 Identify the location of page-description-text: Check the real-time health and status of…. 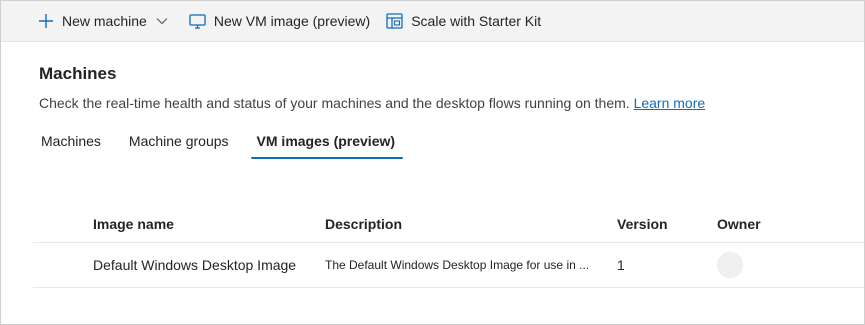
(334, 103).